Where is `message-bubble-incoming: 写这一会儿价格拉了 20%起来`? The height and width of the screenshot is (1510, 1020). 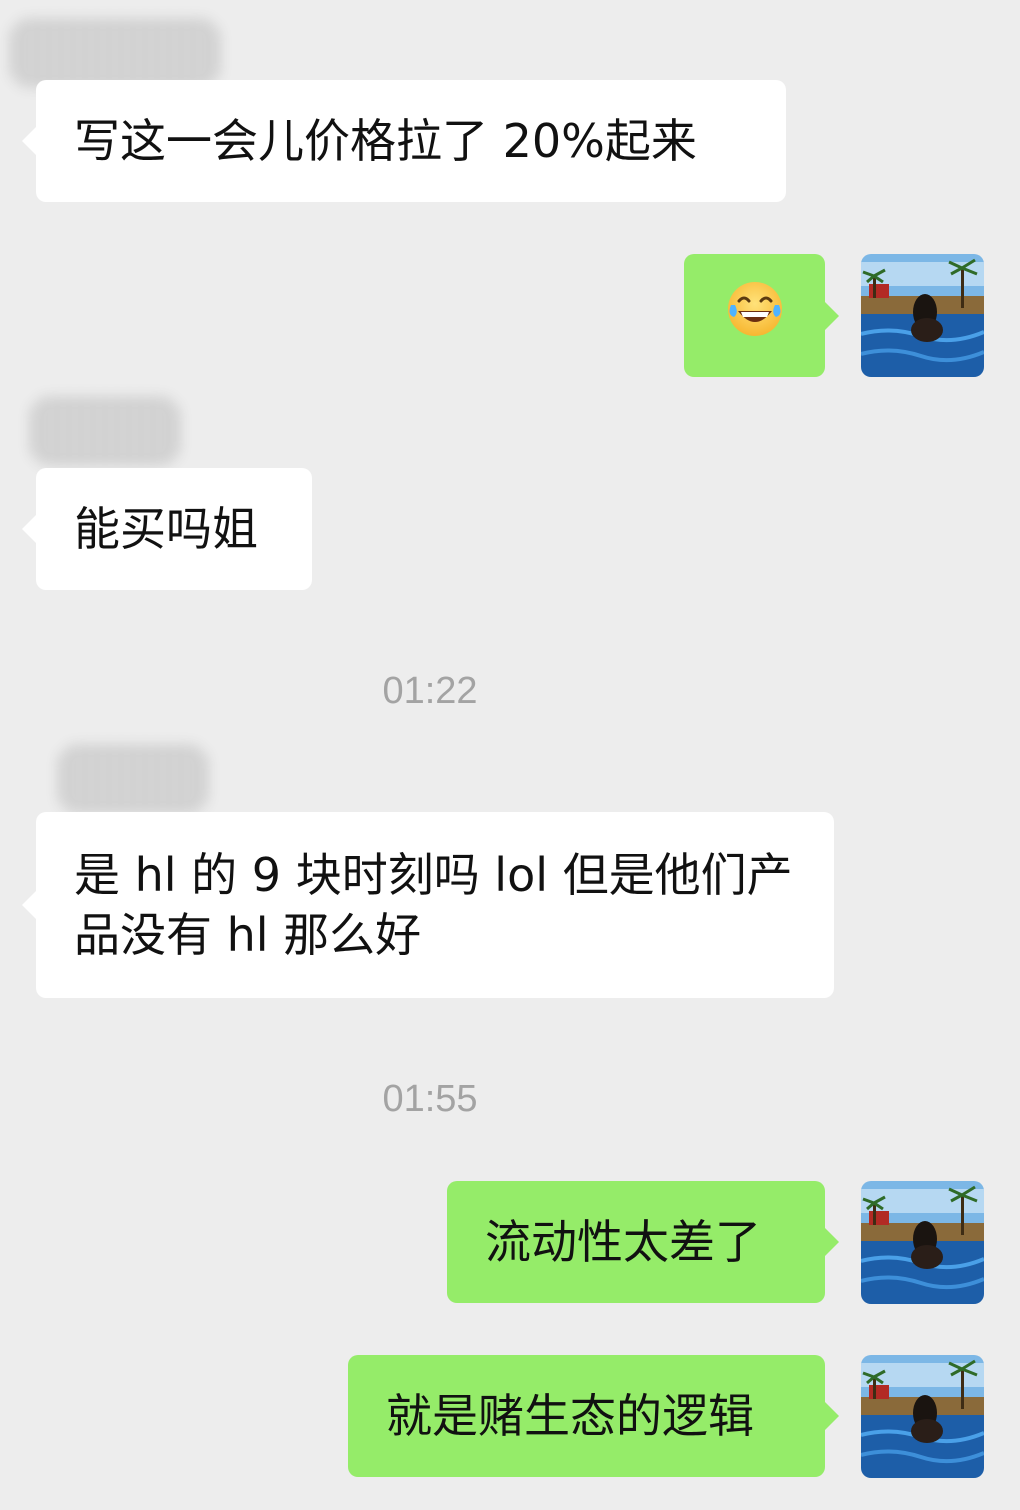
message-bubble-incoming: 写这一会儿价格拉了 20%起来 is located at coordinates (404, 141).